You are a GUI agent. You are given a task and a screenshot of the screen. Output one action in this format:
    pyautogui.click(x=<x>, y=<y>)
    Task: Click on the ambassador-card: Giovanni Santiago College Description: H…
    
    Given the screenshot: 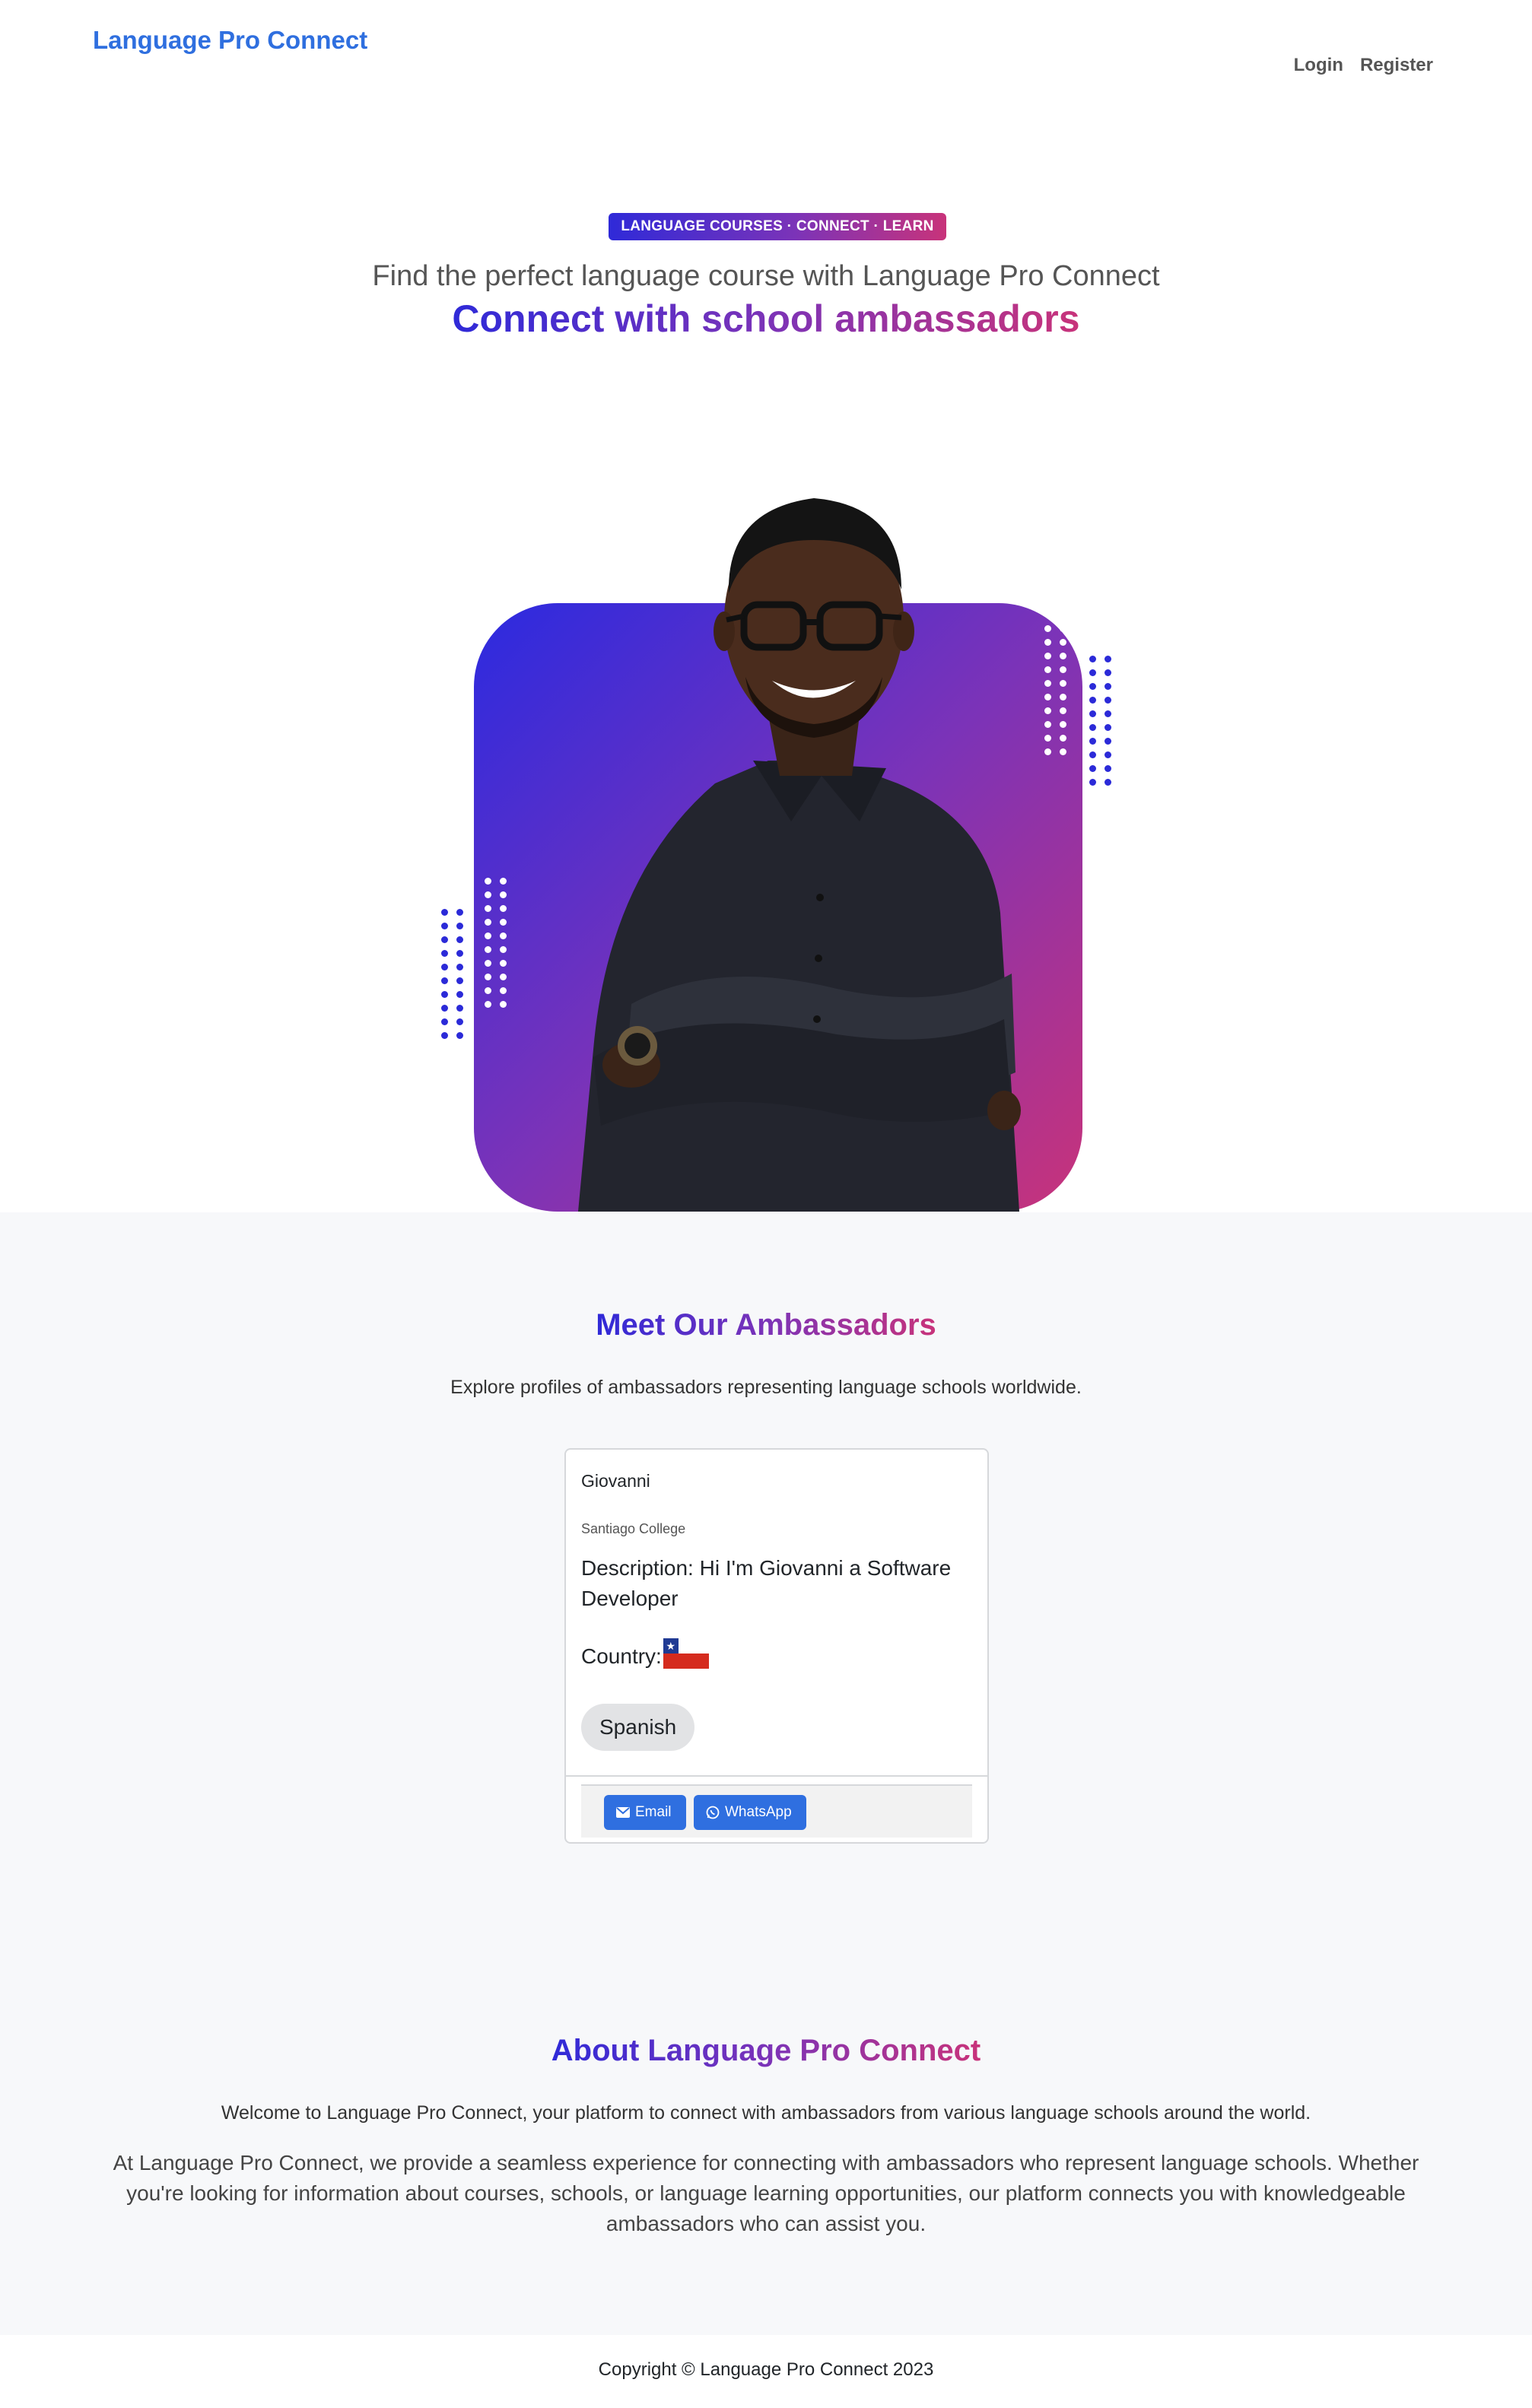 What is the action you would take?
    pyautogui.click(x=777, y=1646)
    